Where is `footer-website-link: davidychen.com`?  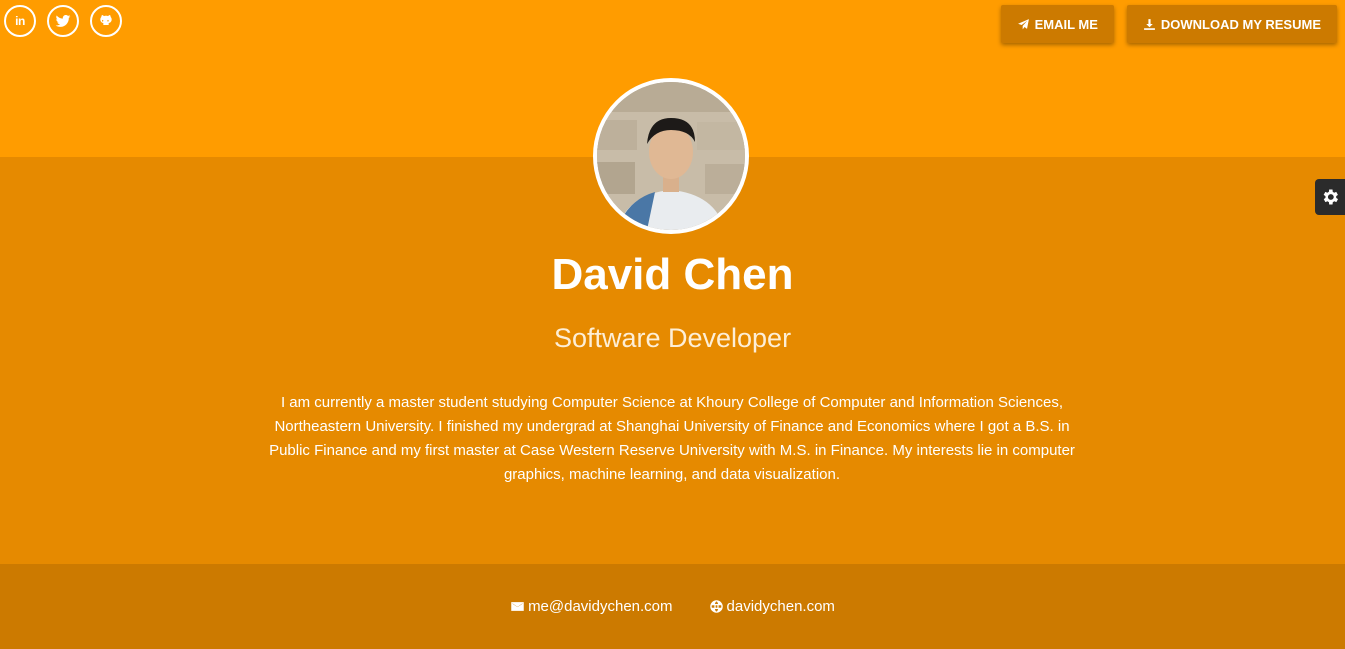 footer-website-link: davidychen.com is located at coordinates (772, 606).